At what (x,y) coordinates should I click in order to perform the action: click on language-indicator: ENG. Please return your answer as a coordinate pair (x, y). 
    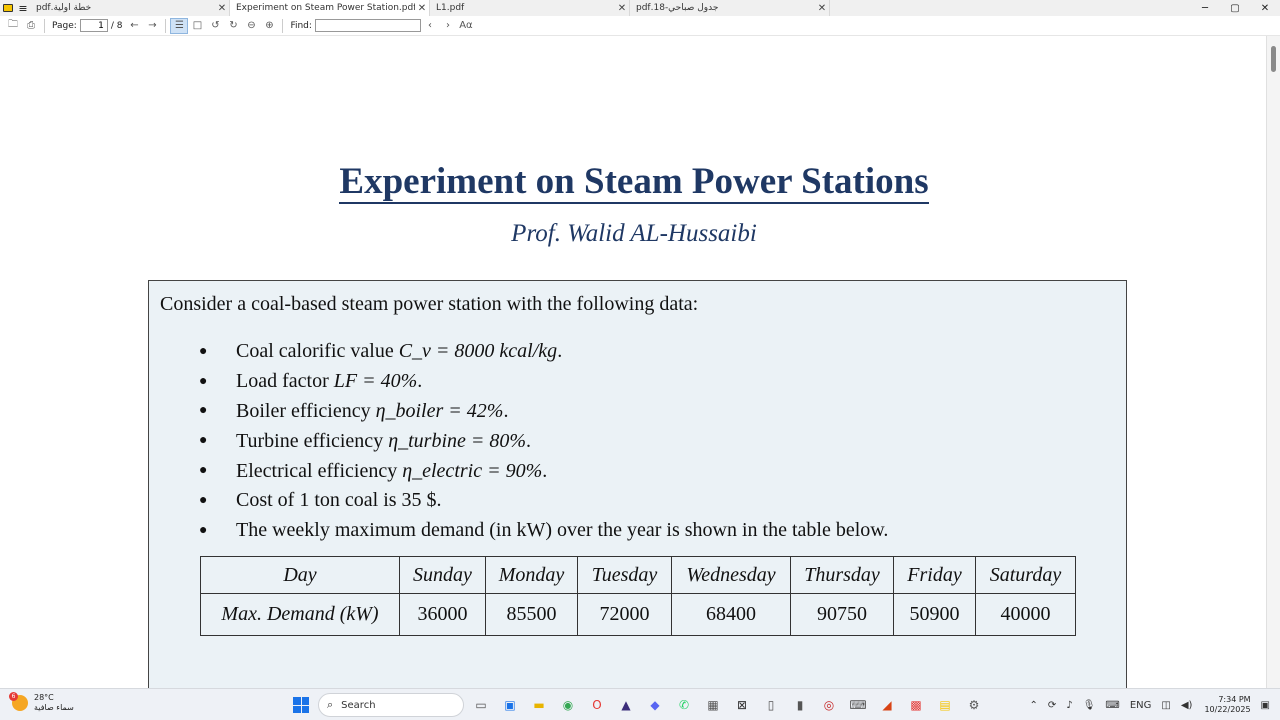
    Looking at the image, I should click on (1141, 705).